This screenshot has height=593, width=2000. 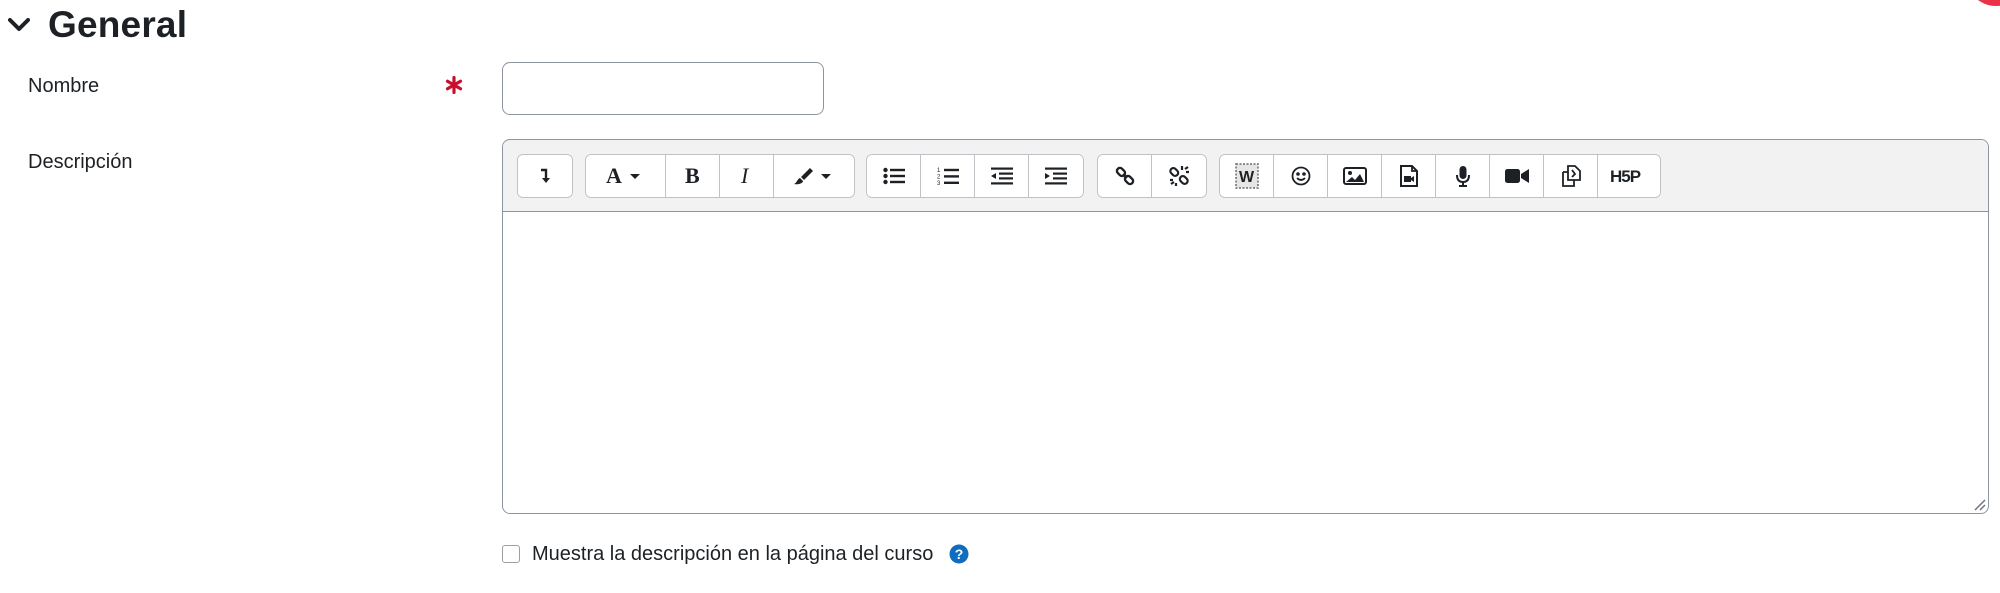 I want to click on outdent-icon, so click(x=1001, y=176).